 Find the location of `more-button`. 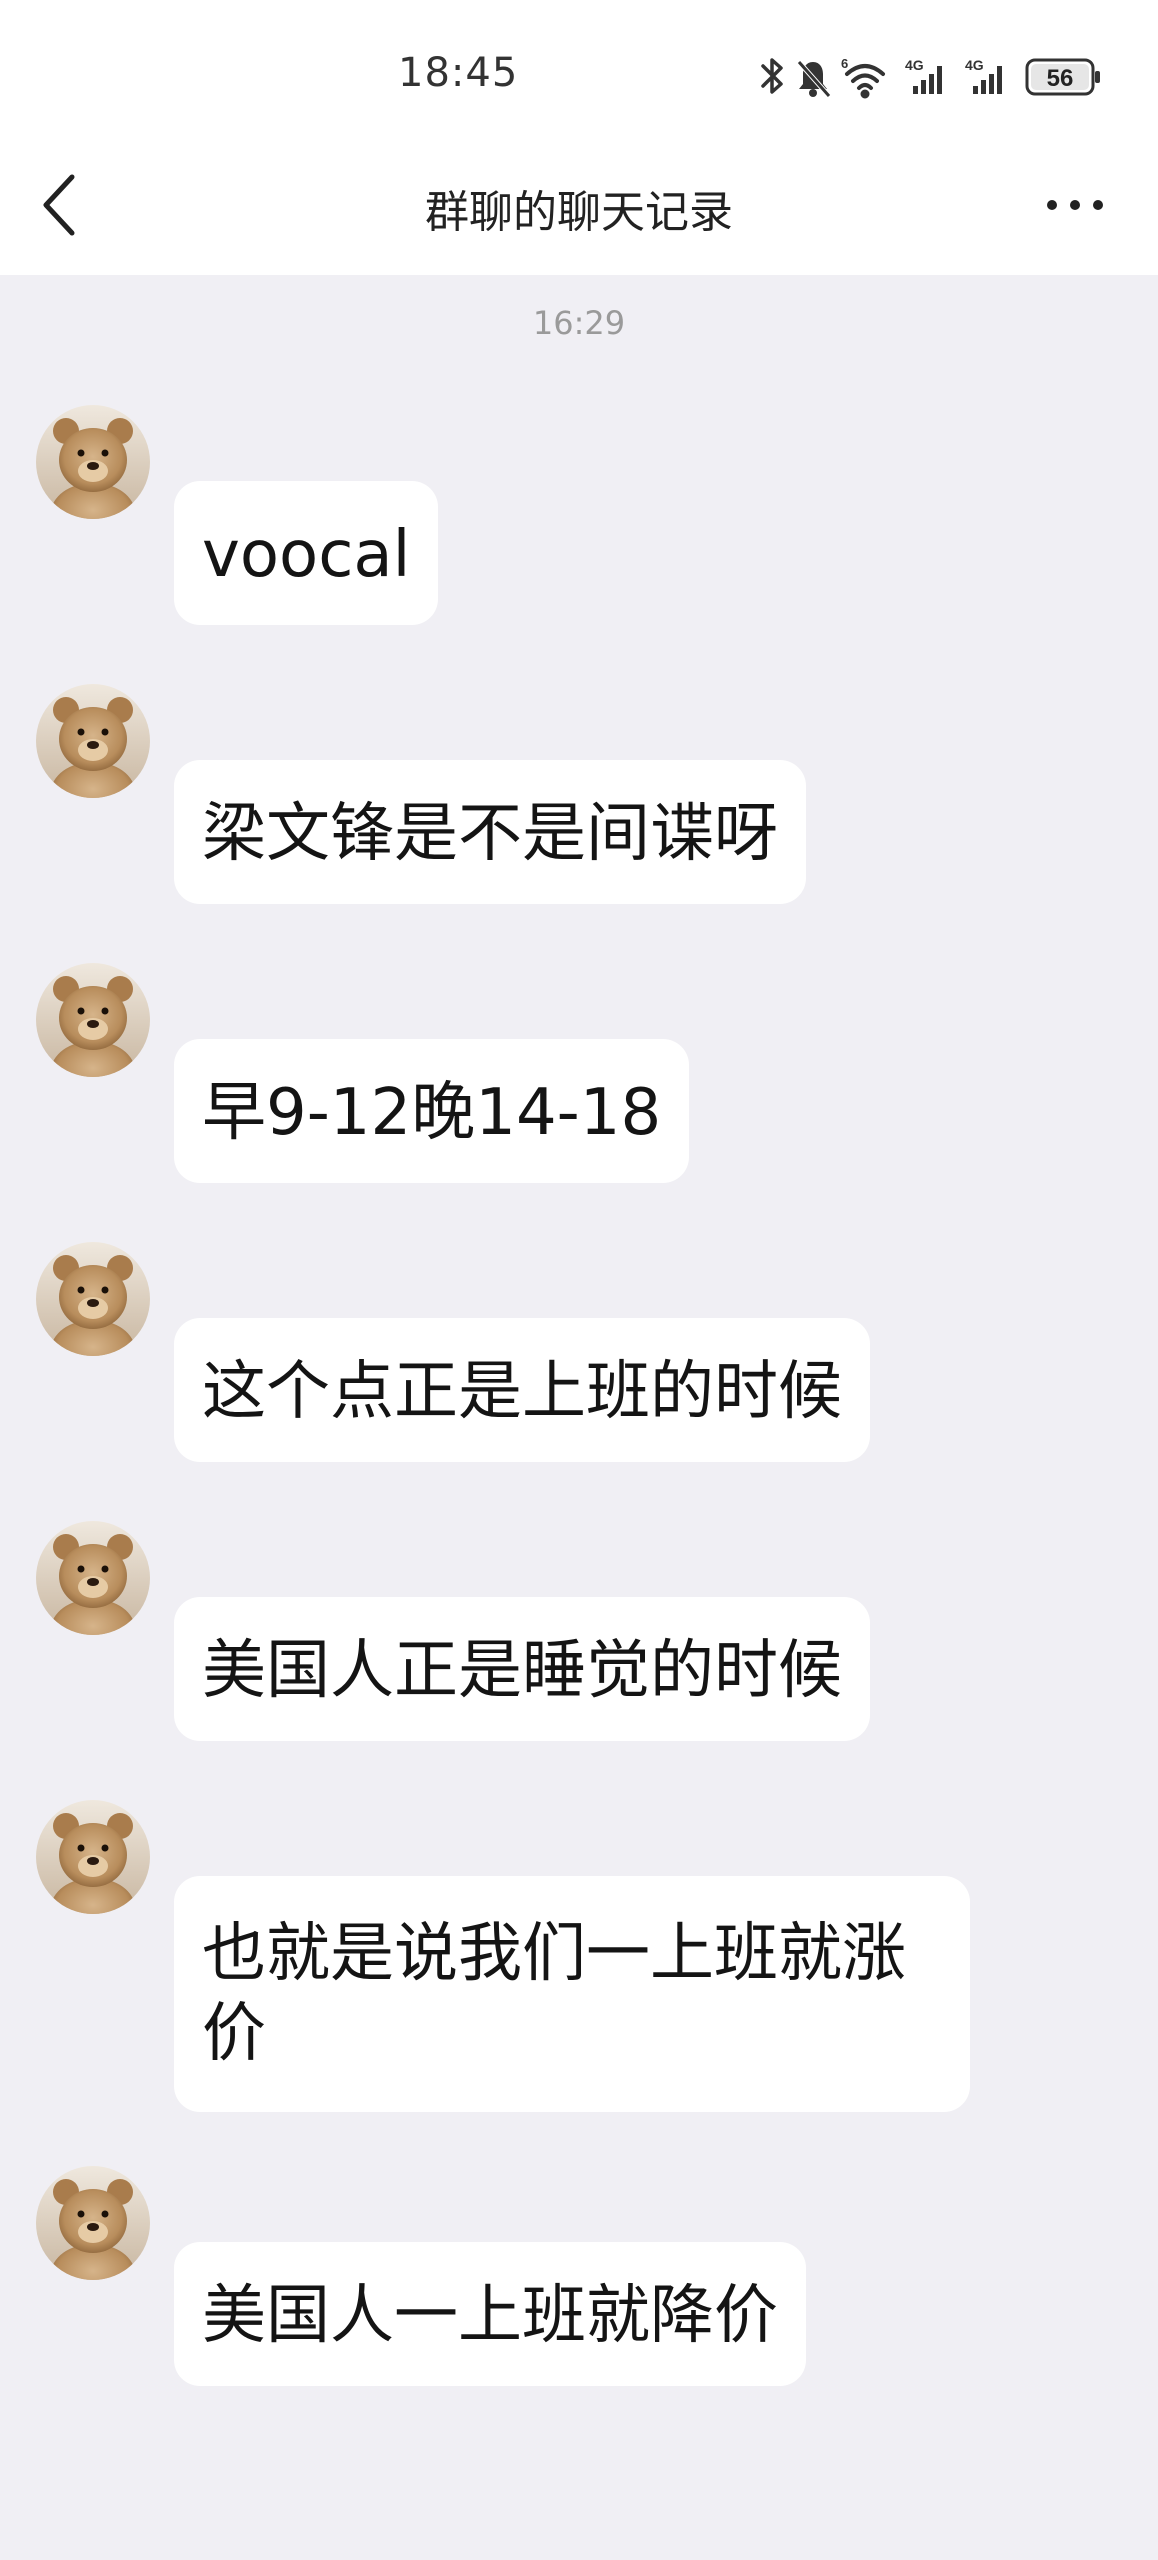

more-button is located at coordinates (1075, 205).